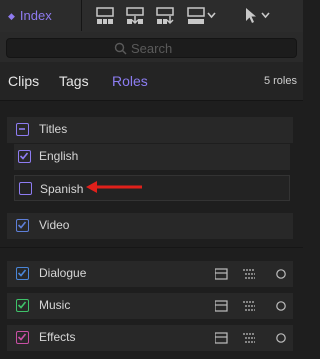  What do you see at coordinates (23, 81) in the screenshot?
I see `tab-clips: Clips` at bounding box center [23, 81].